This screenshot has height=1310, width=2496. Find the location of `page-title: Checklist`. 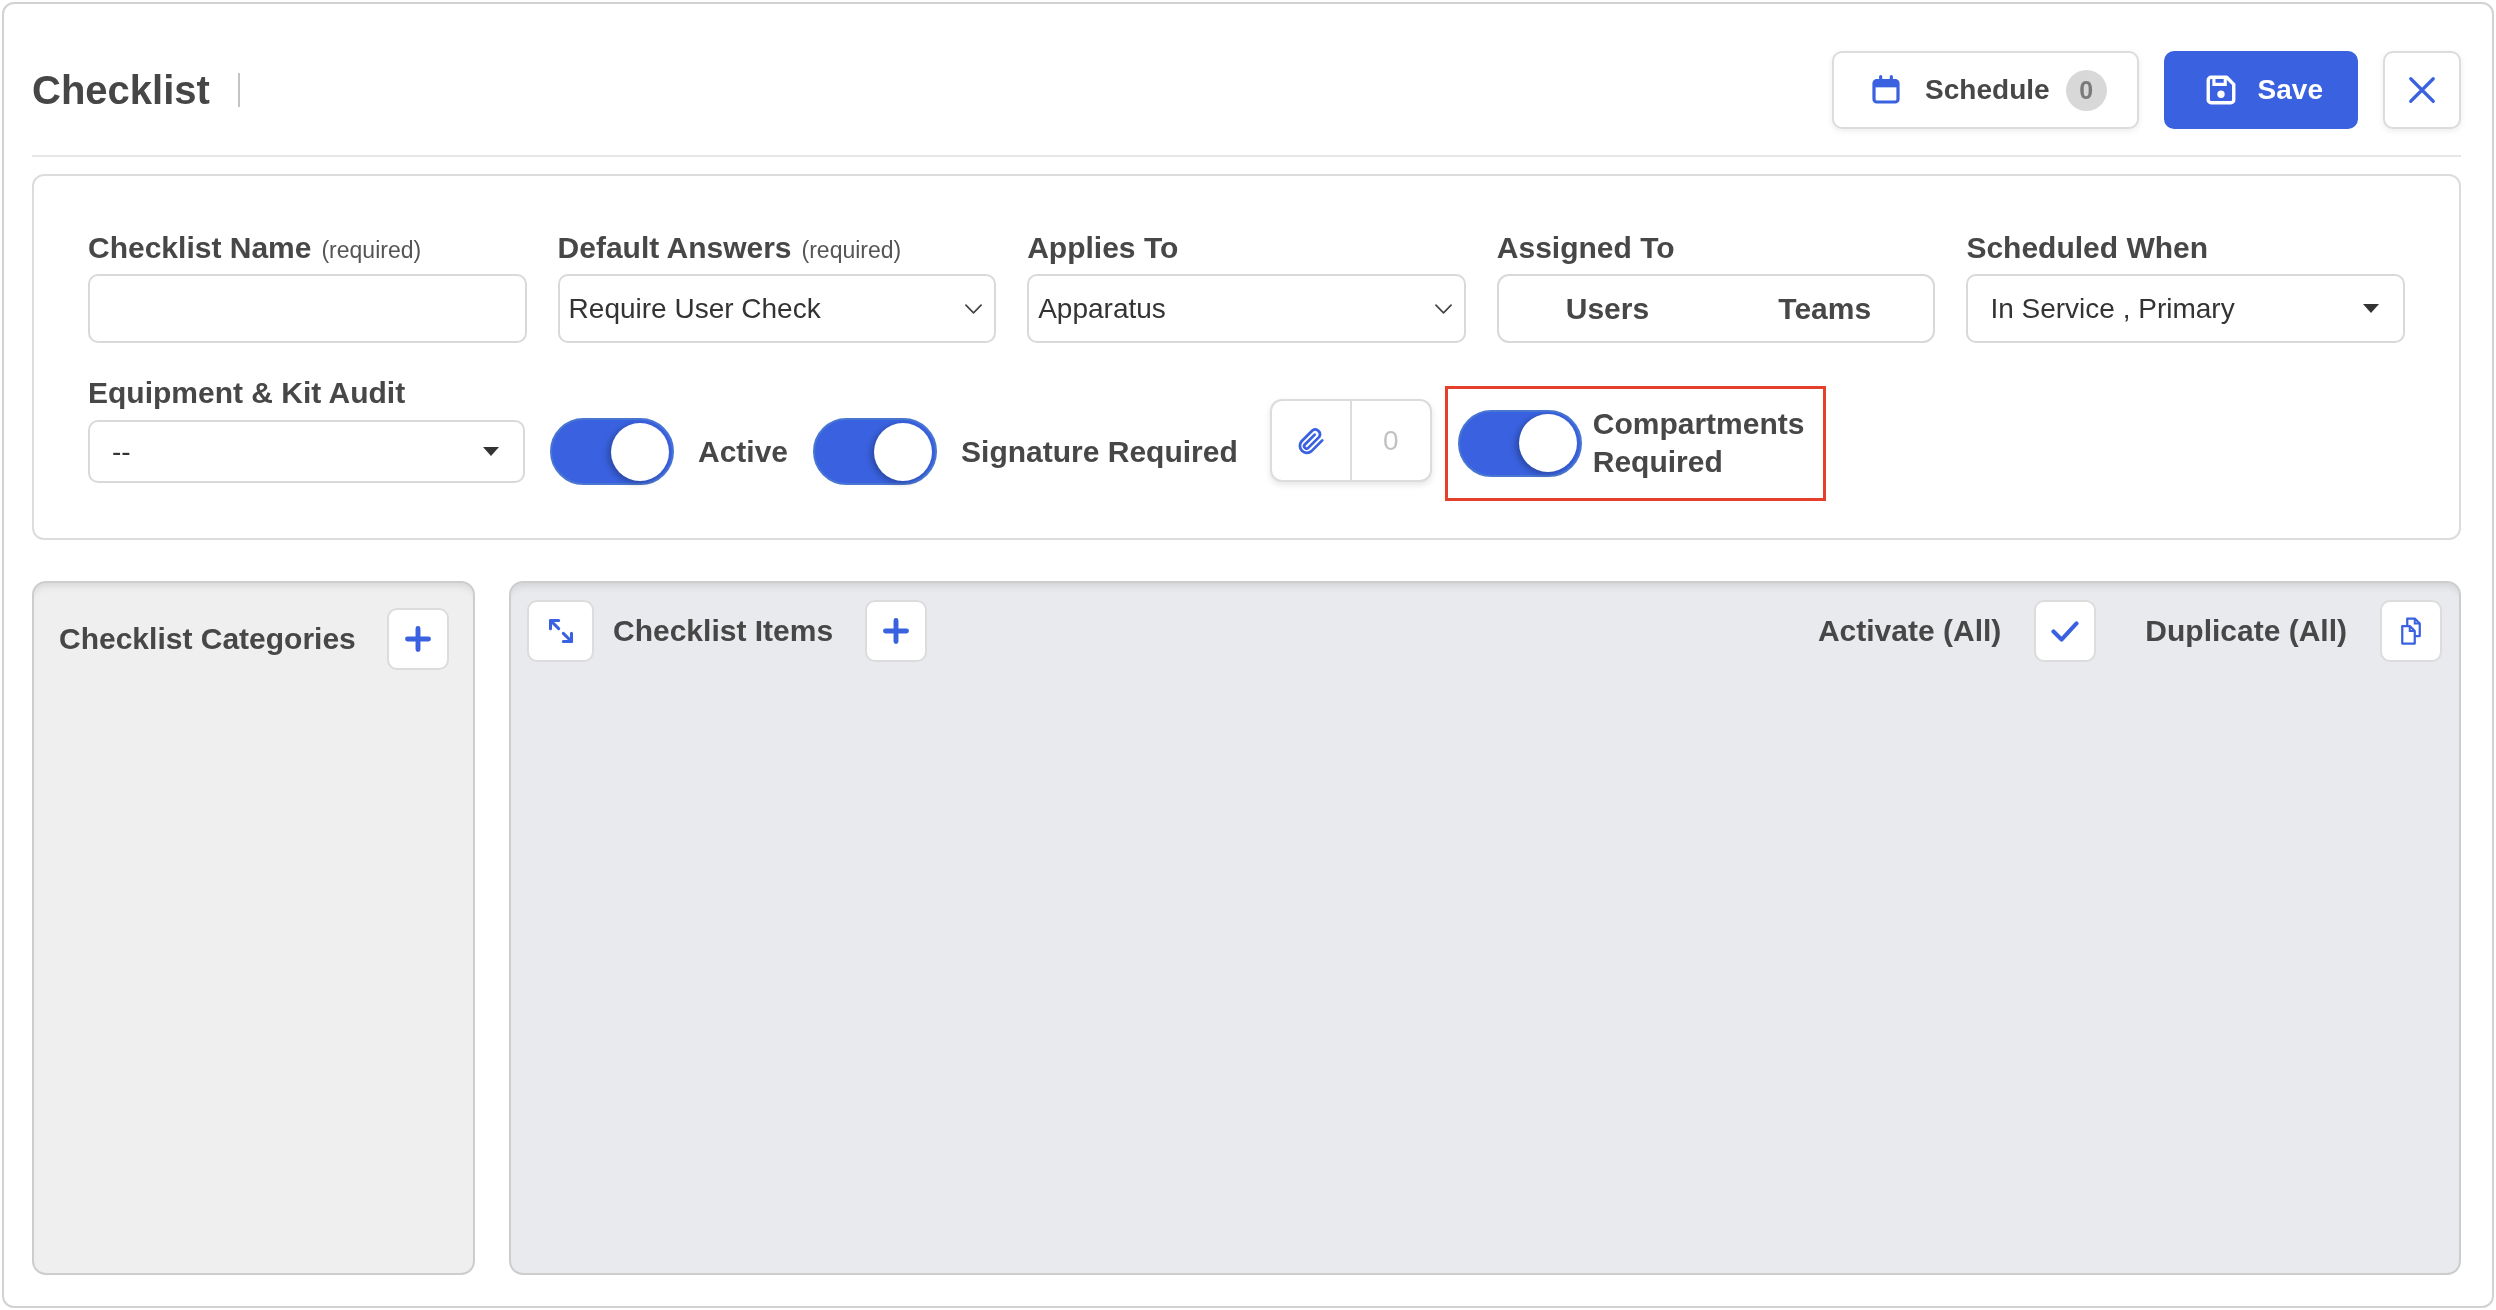

page-title: Checklist is located at coordinates (121, 90).